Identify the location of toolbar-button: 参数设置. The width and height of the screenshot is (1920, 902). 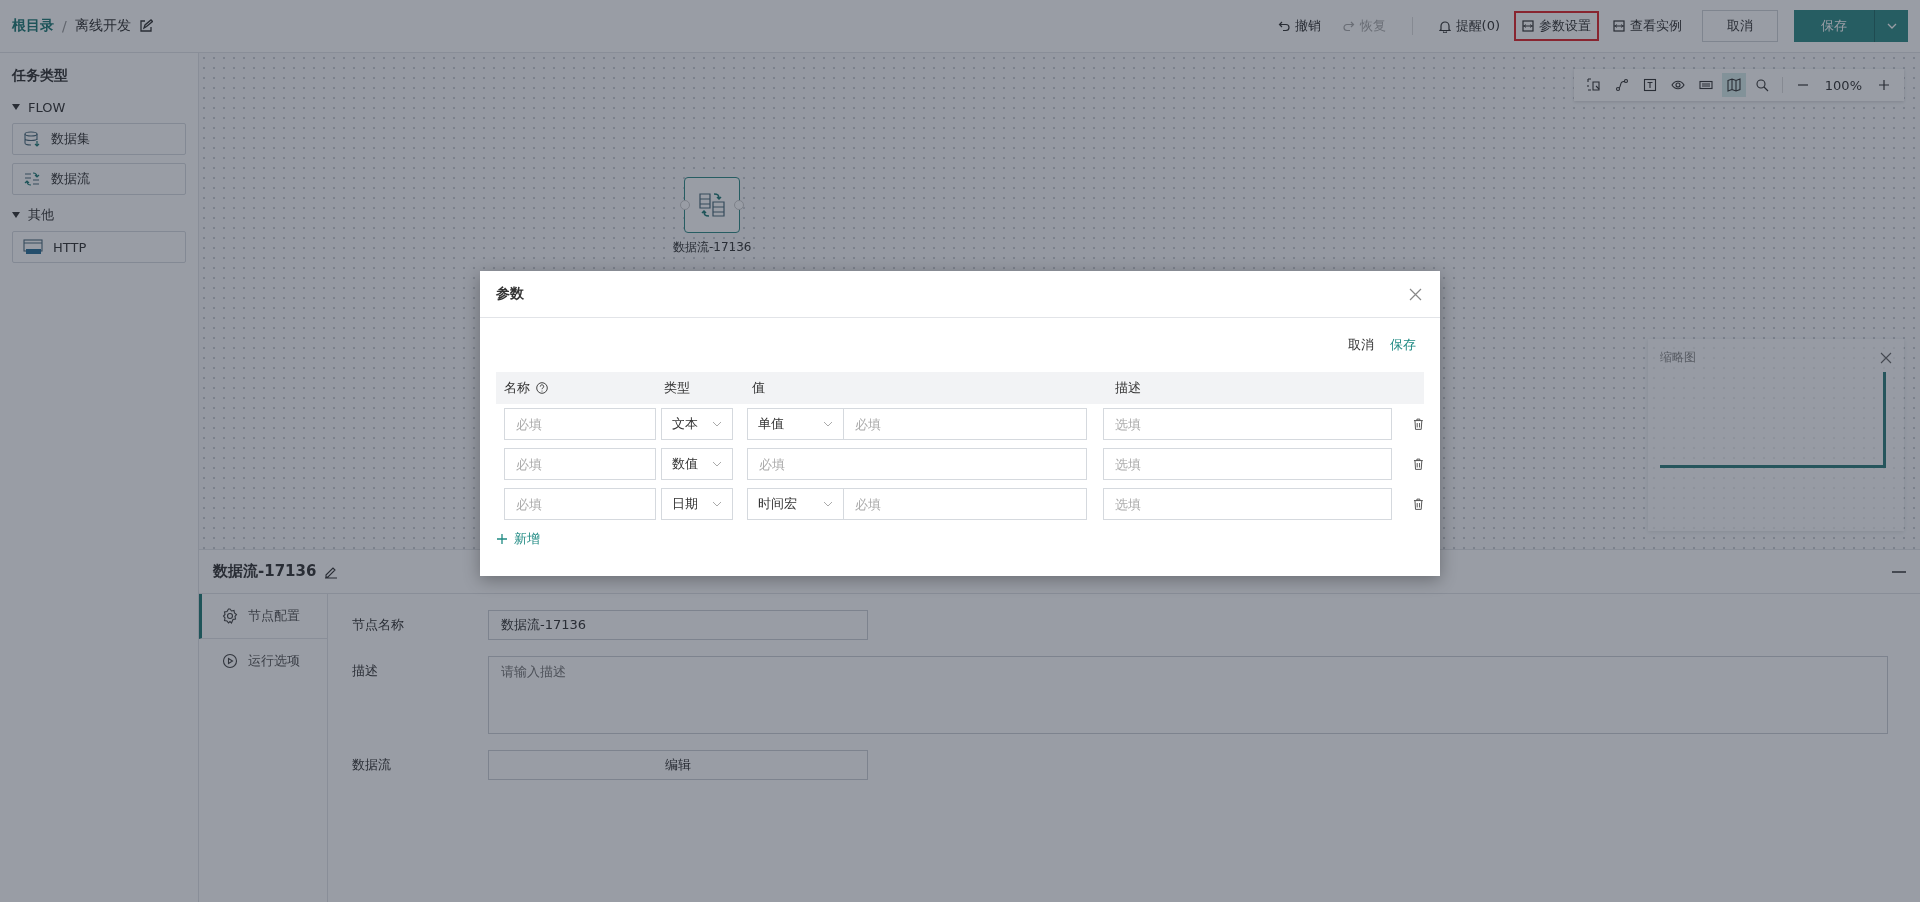
(1556, 26).